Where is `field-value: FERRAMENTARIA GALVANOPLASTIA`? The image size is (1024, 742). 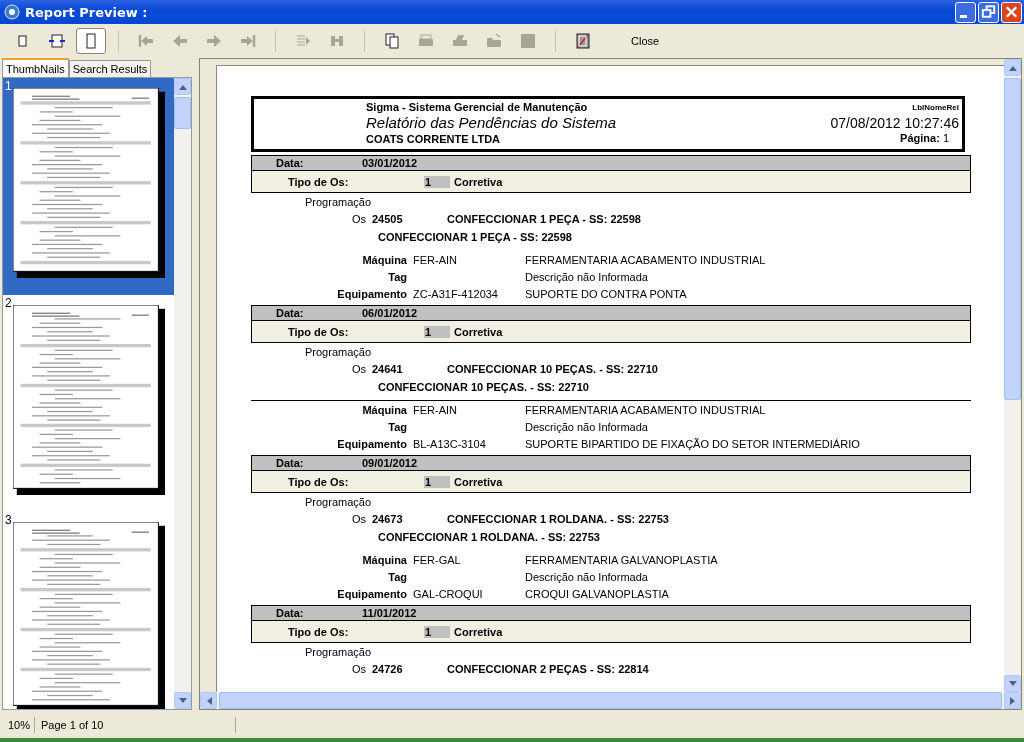 field-value: FERRAMENTARIA GALVANOPLASTIA is located at coordinates (621, 560).